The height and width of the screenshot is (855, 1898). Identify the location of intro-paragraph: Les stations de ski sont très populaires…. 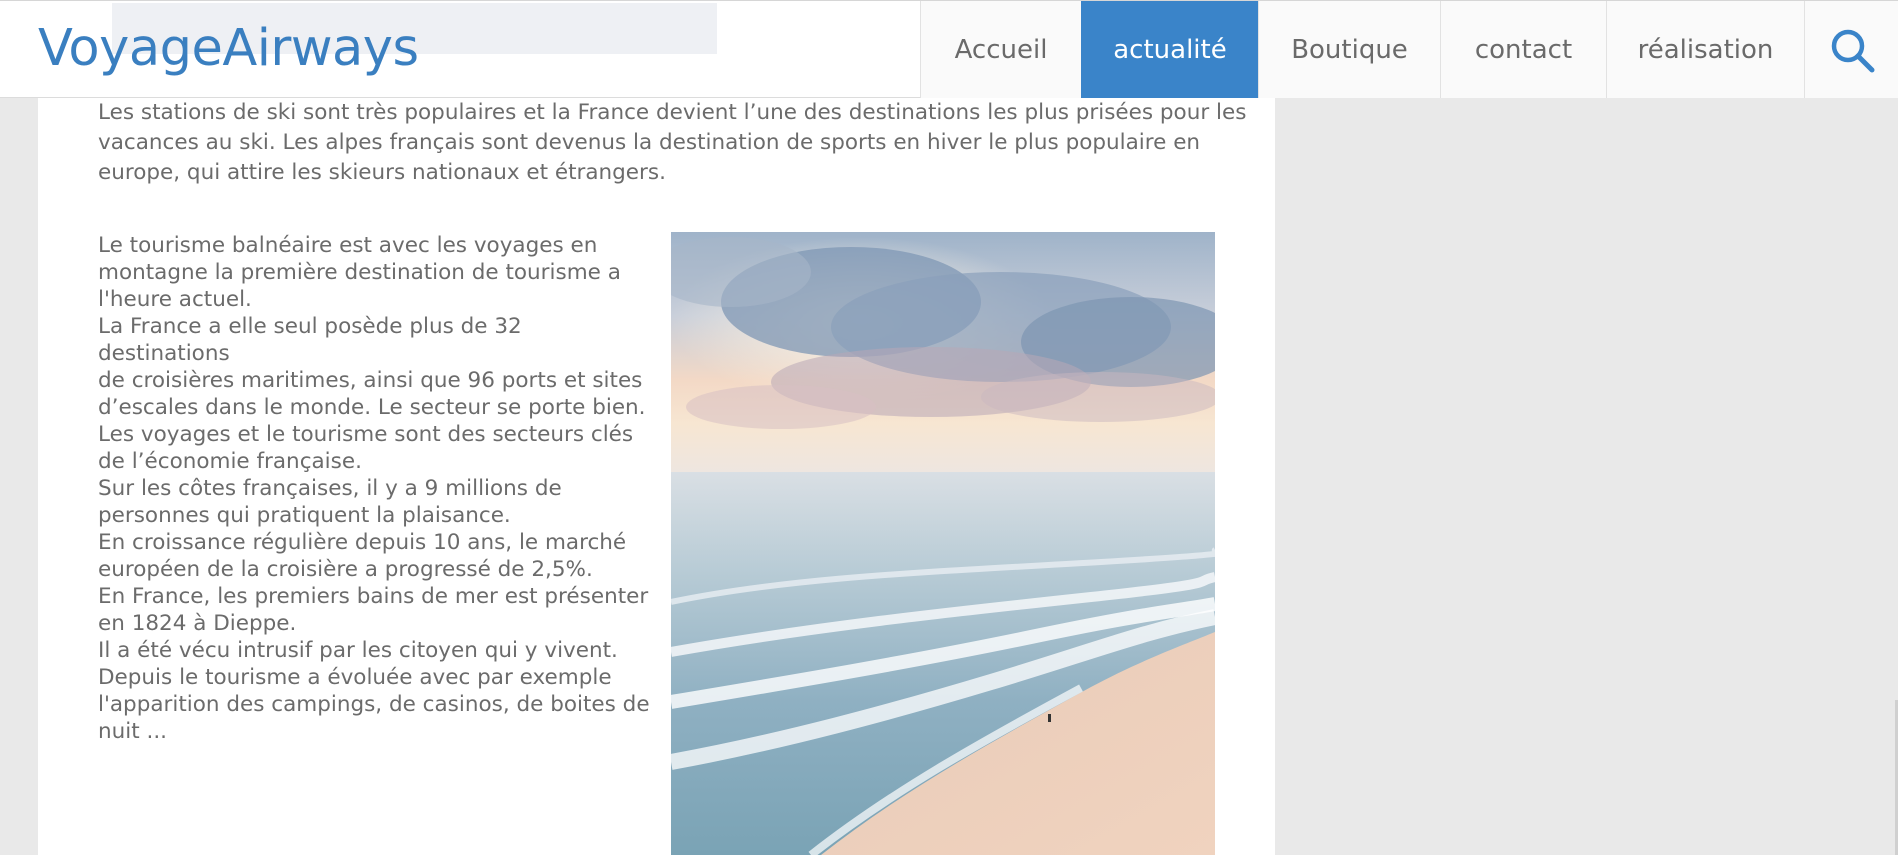
(672, 142).